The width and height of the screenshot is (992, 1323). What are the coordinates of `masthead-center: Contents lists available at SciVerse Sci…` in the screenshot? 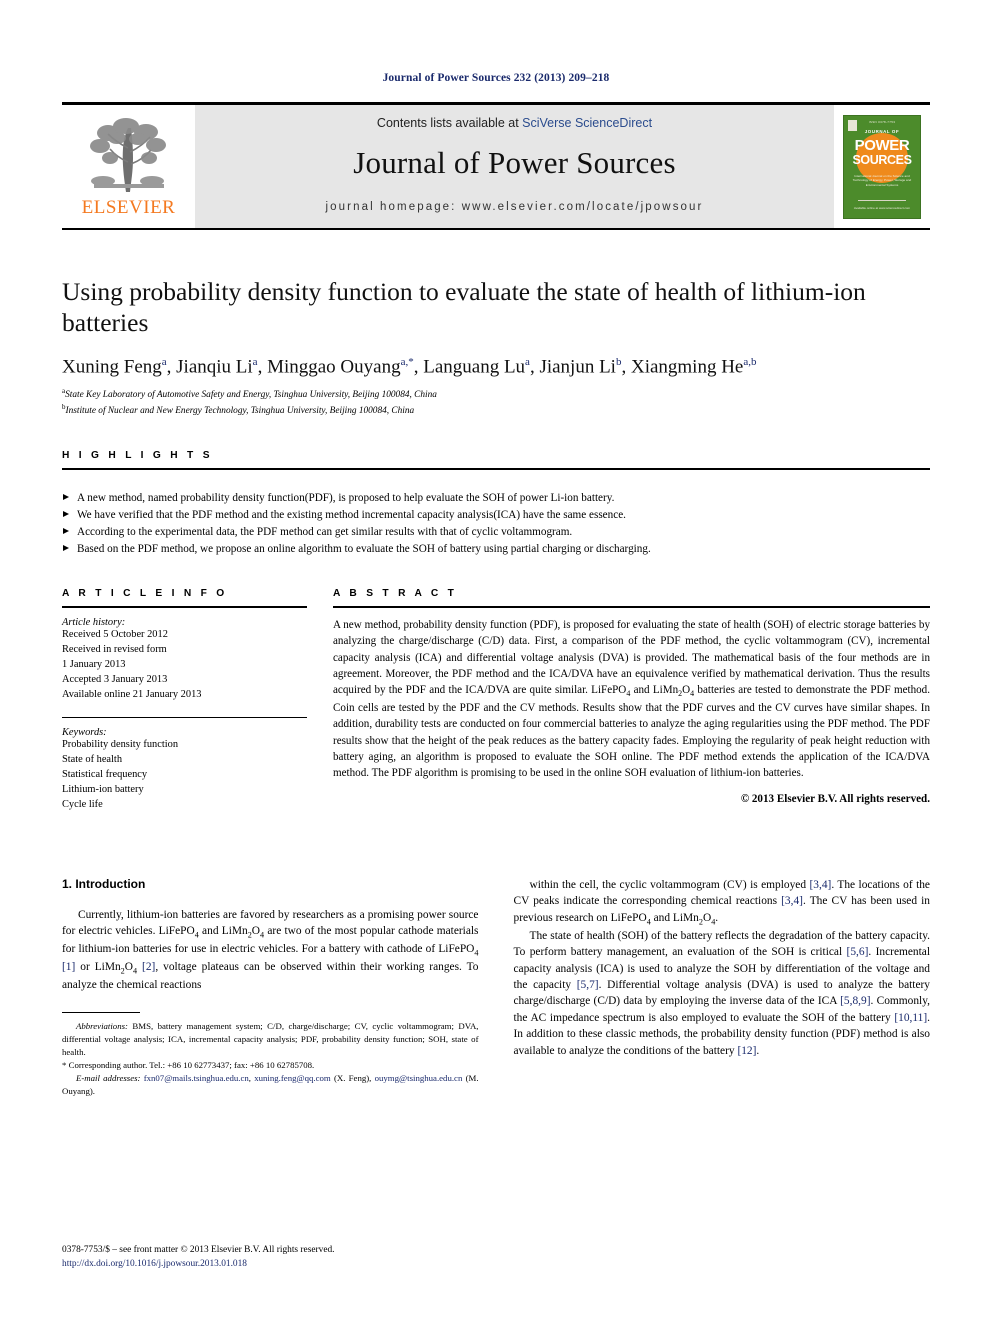 It's located at (514, 166).